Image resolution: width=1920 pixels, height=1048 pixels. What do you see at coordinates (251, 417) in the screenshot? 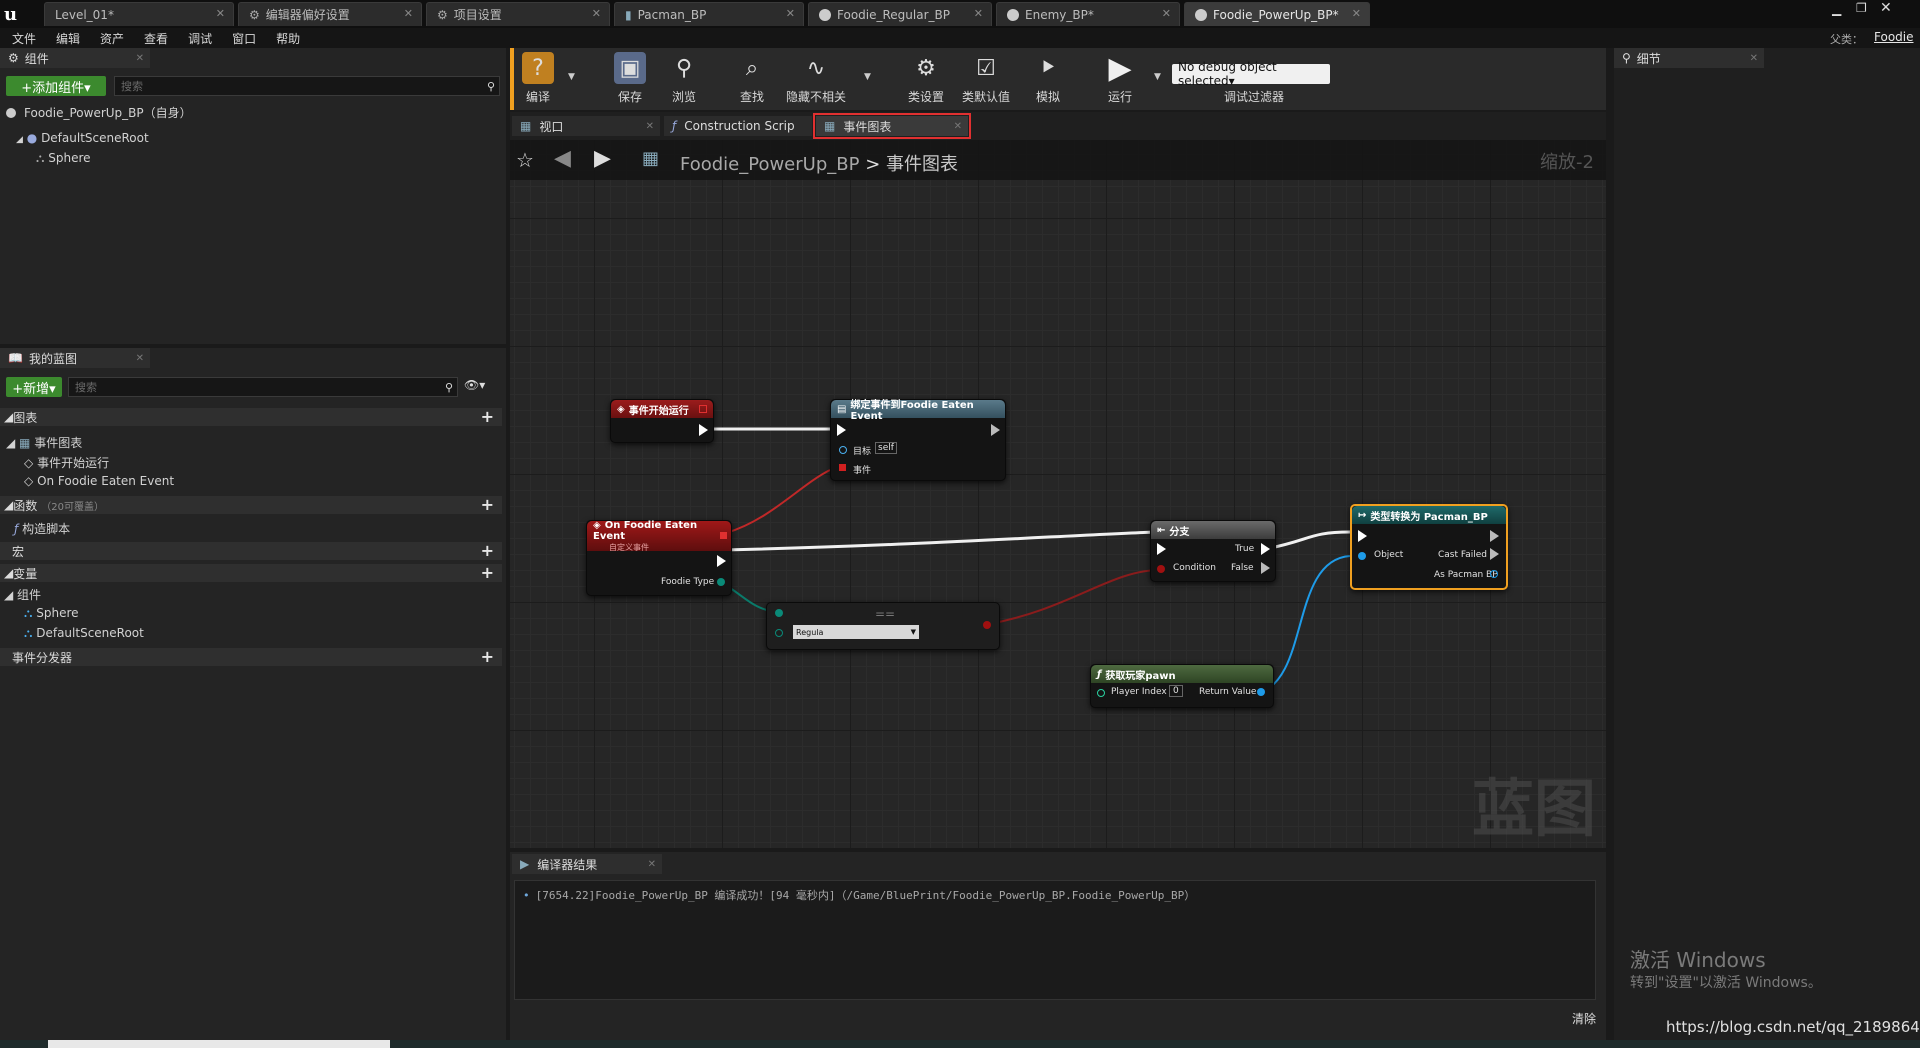
I see `graphs-section: ◢ 图表 +` at bounding box center [251, 417].